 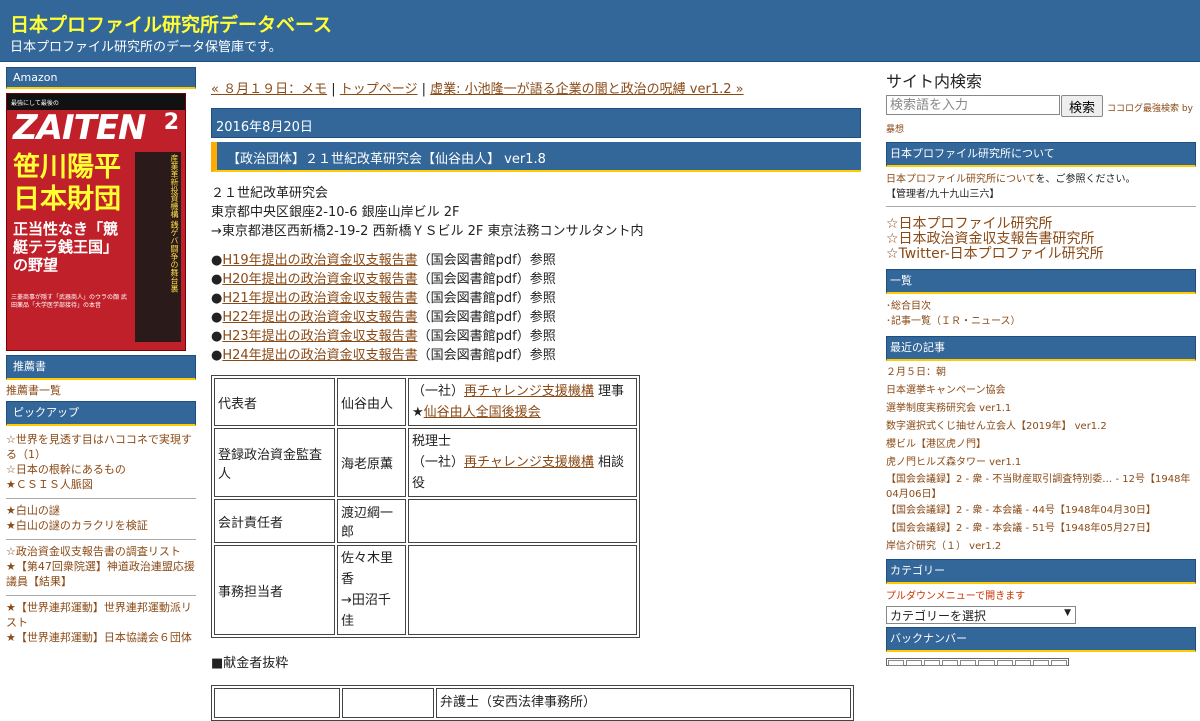 I want to click on pickup-link: ★白山の謎のカラクリを検証, so click(x=77, y=525).